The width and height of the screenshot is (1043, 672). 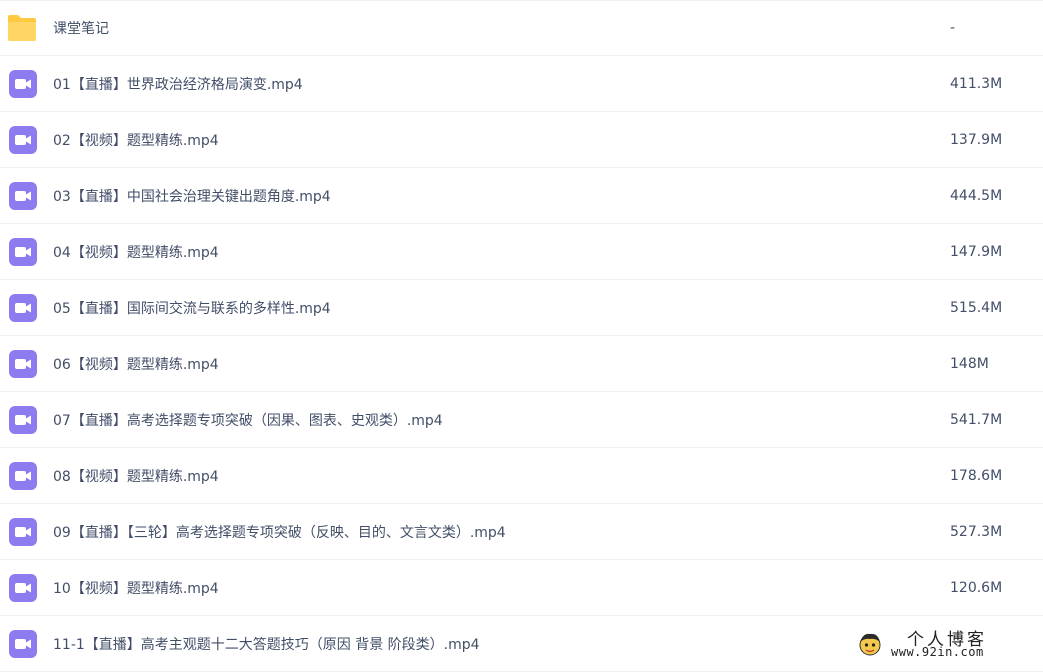 What do you see at coordinates (521, 476) in the screenshot?
I see `file-row: 08【视频】题型精练.mp4 178.6M` at bounding box center [521, 476].